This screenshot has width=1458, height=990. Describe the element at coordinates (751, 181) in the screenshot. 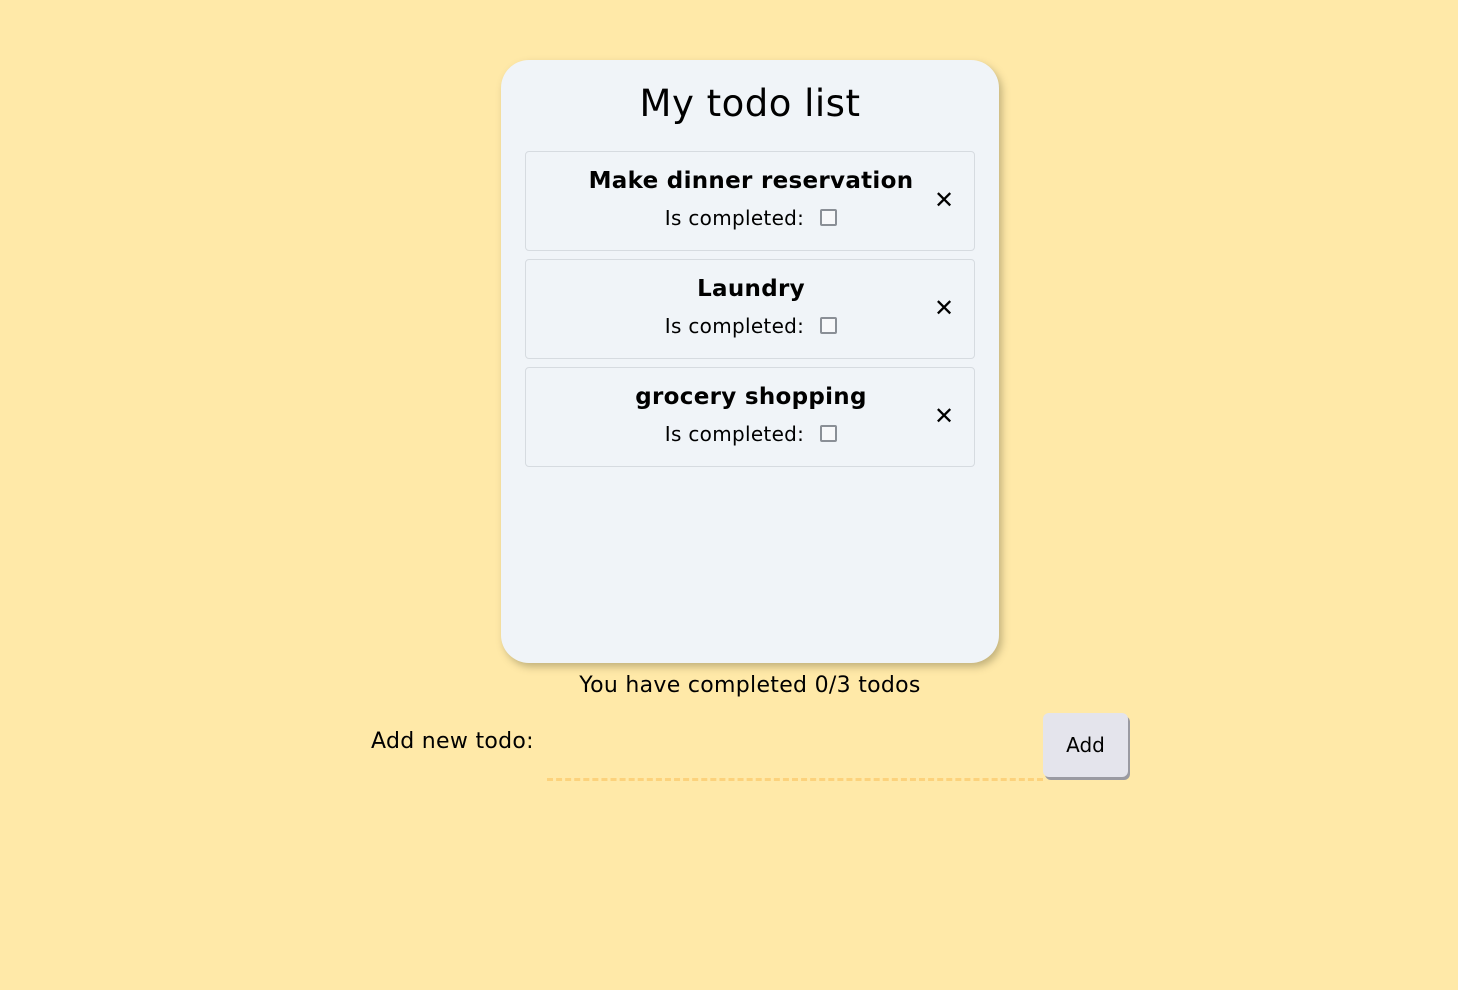

I see `todo-text: Make dinner reservation` at that location.